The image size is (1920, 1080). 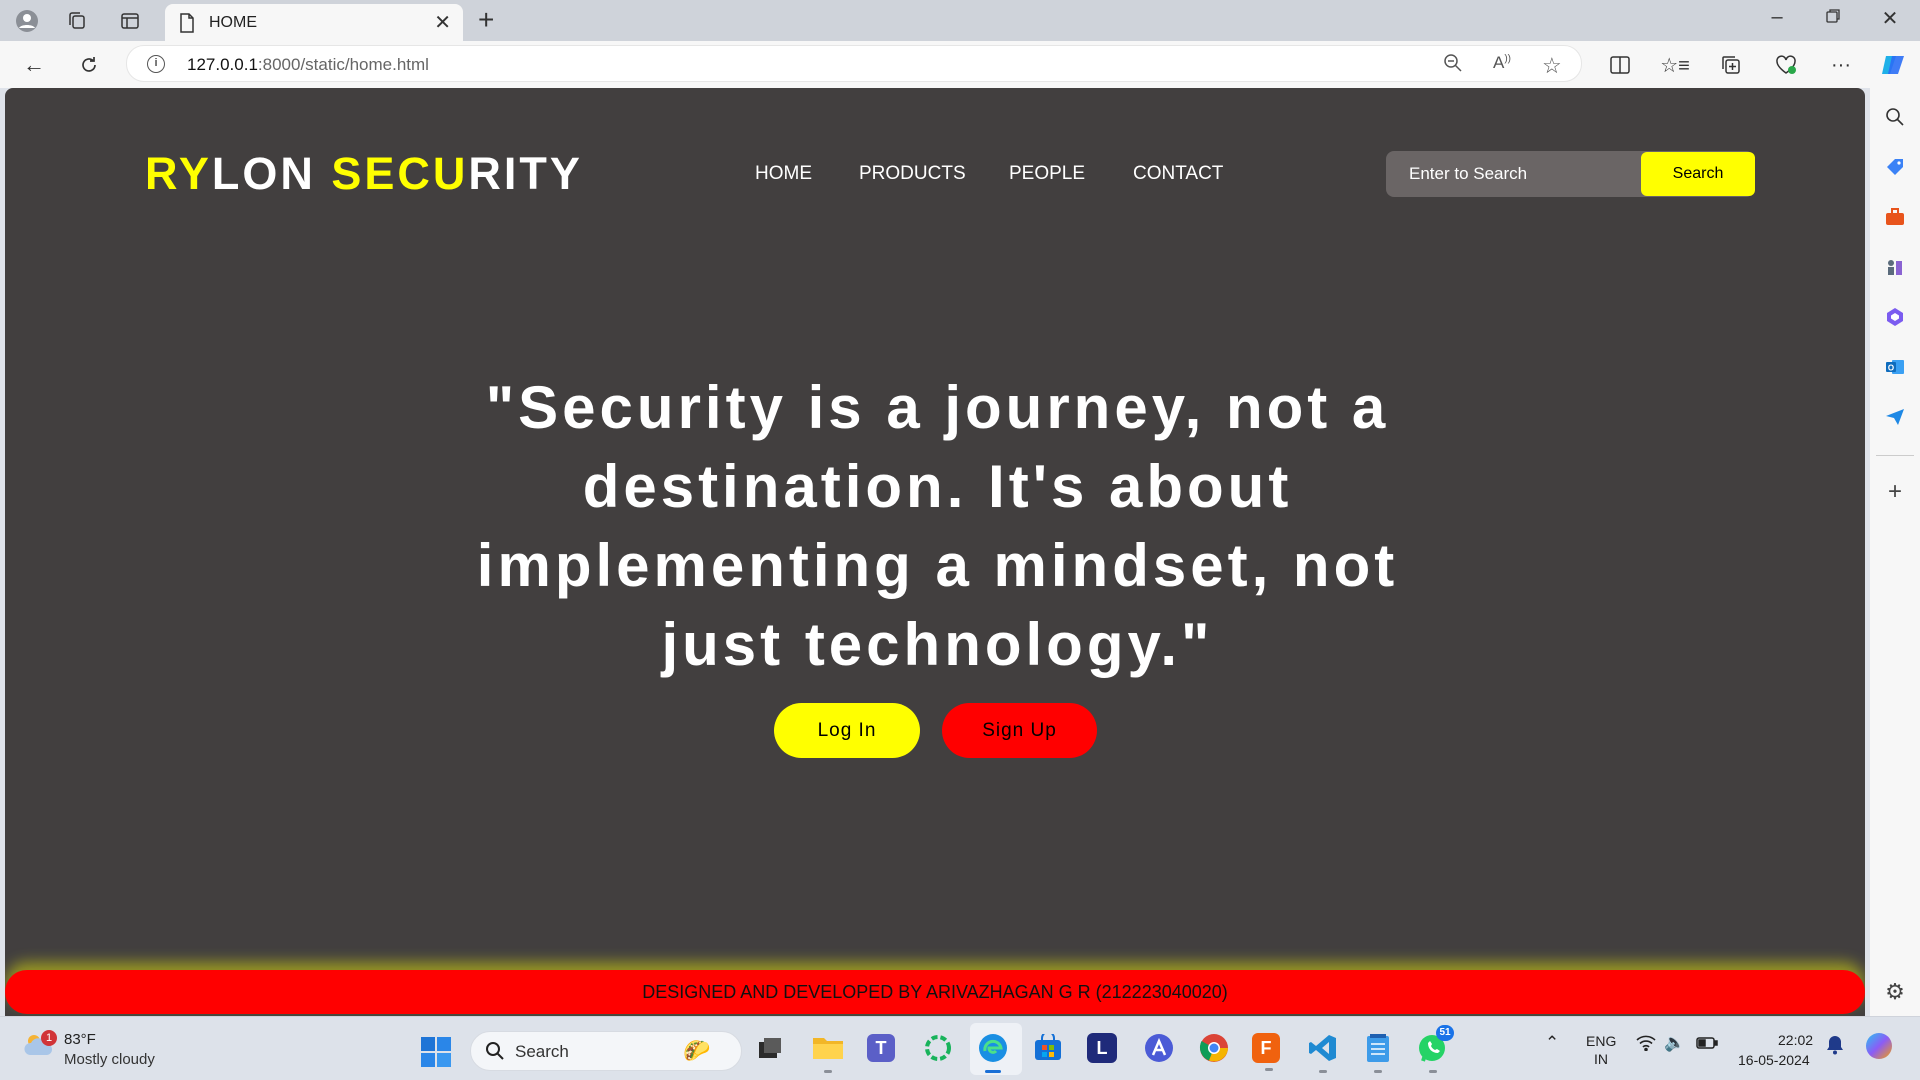 I want to click on volume-icon: 🔈, so click(x=1674, y=1043).